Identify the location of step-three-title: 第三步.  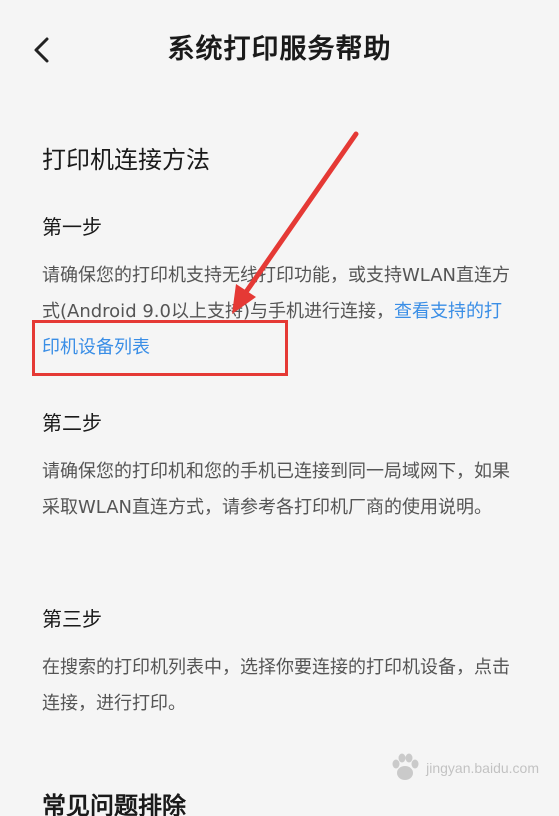
(72, 619).